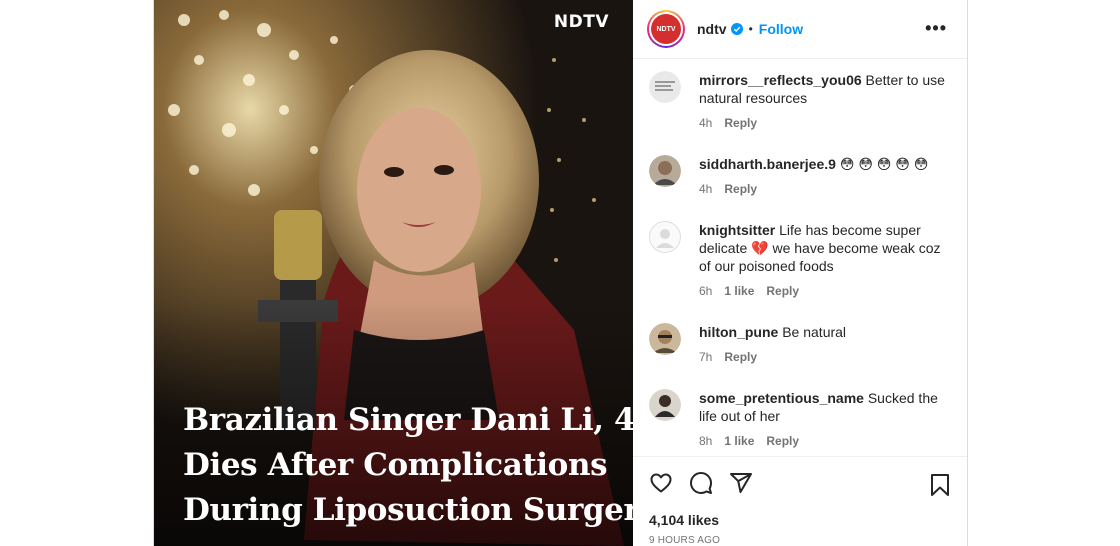 The image size is (1120, 546). What do you see at coordinates (936, 28) in the screenshot?
I see `more-options-icon: •••` at bounding box center [936, 28].